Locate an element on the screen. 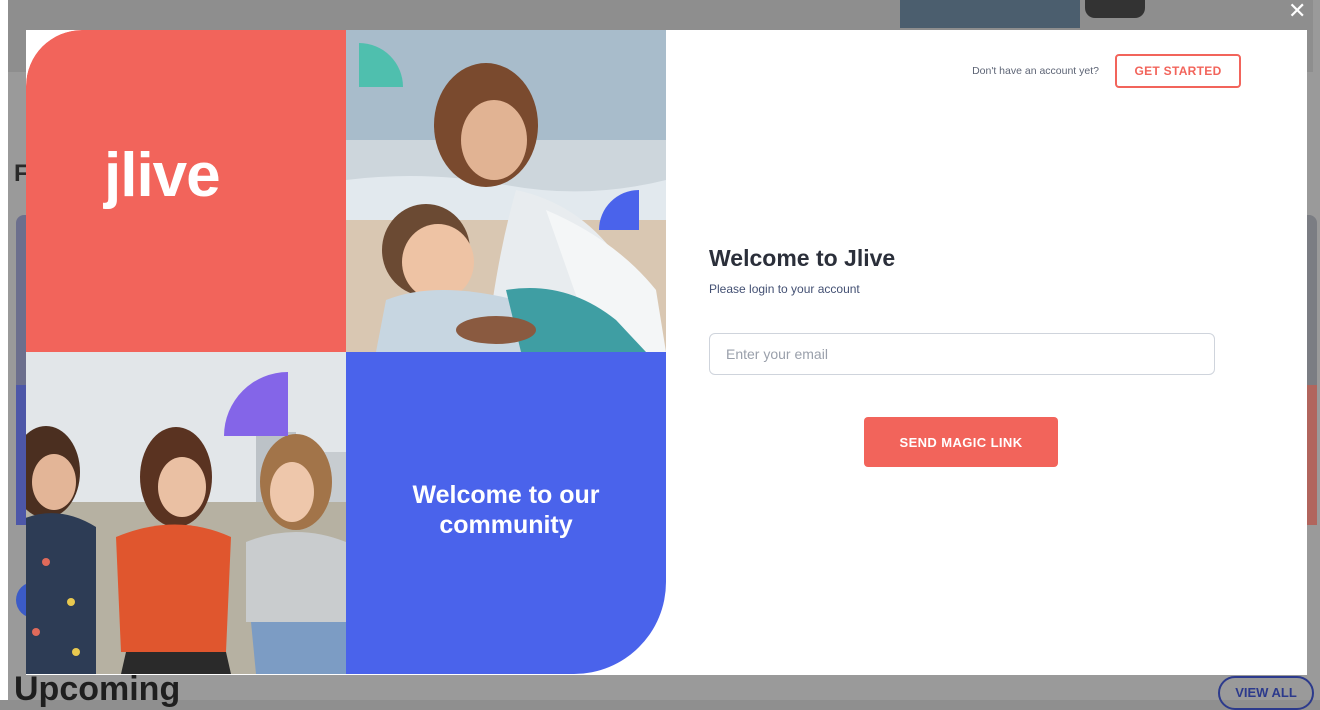 The image size is (1320, 710). logo-tile: jlive is located at coordinates (186, 191).